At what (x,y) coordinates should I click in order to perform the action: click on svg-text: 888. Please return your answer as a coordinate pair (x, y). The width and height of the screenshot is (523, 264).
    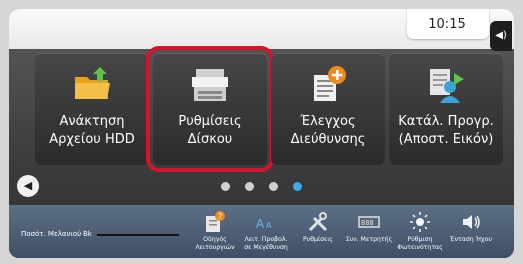
    Looking at the image, I should click on (367, 223).